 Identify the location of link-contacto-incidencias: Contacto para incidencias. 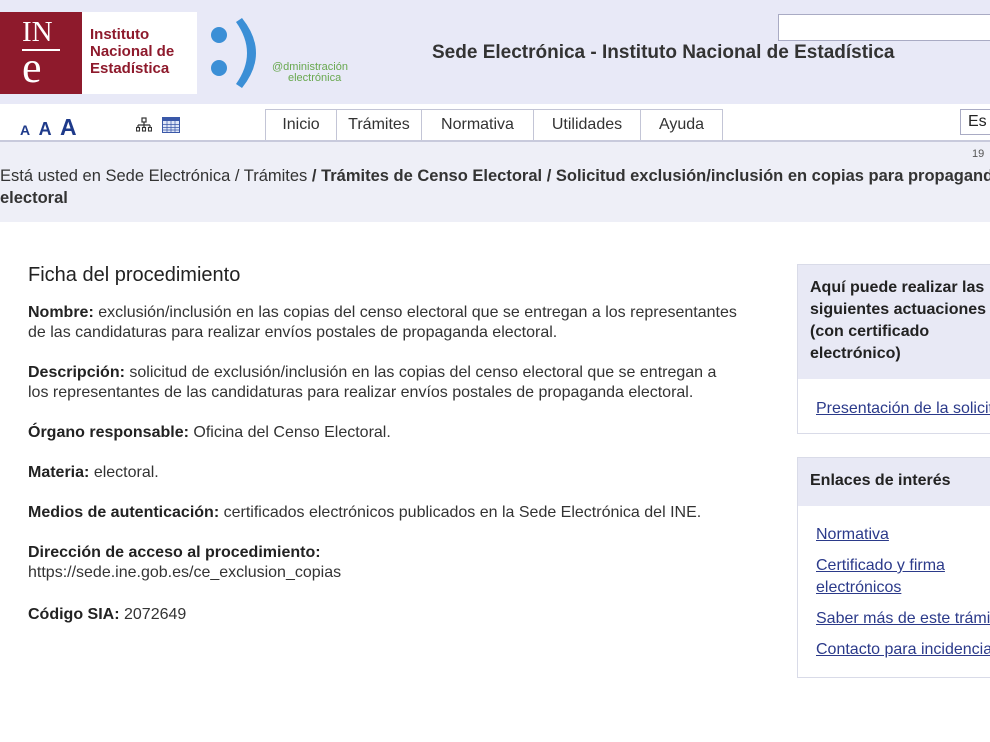
(903, 650).